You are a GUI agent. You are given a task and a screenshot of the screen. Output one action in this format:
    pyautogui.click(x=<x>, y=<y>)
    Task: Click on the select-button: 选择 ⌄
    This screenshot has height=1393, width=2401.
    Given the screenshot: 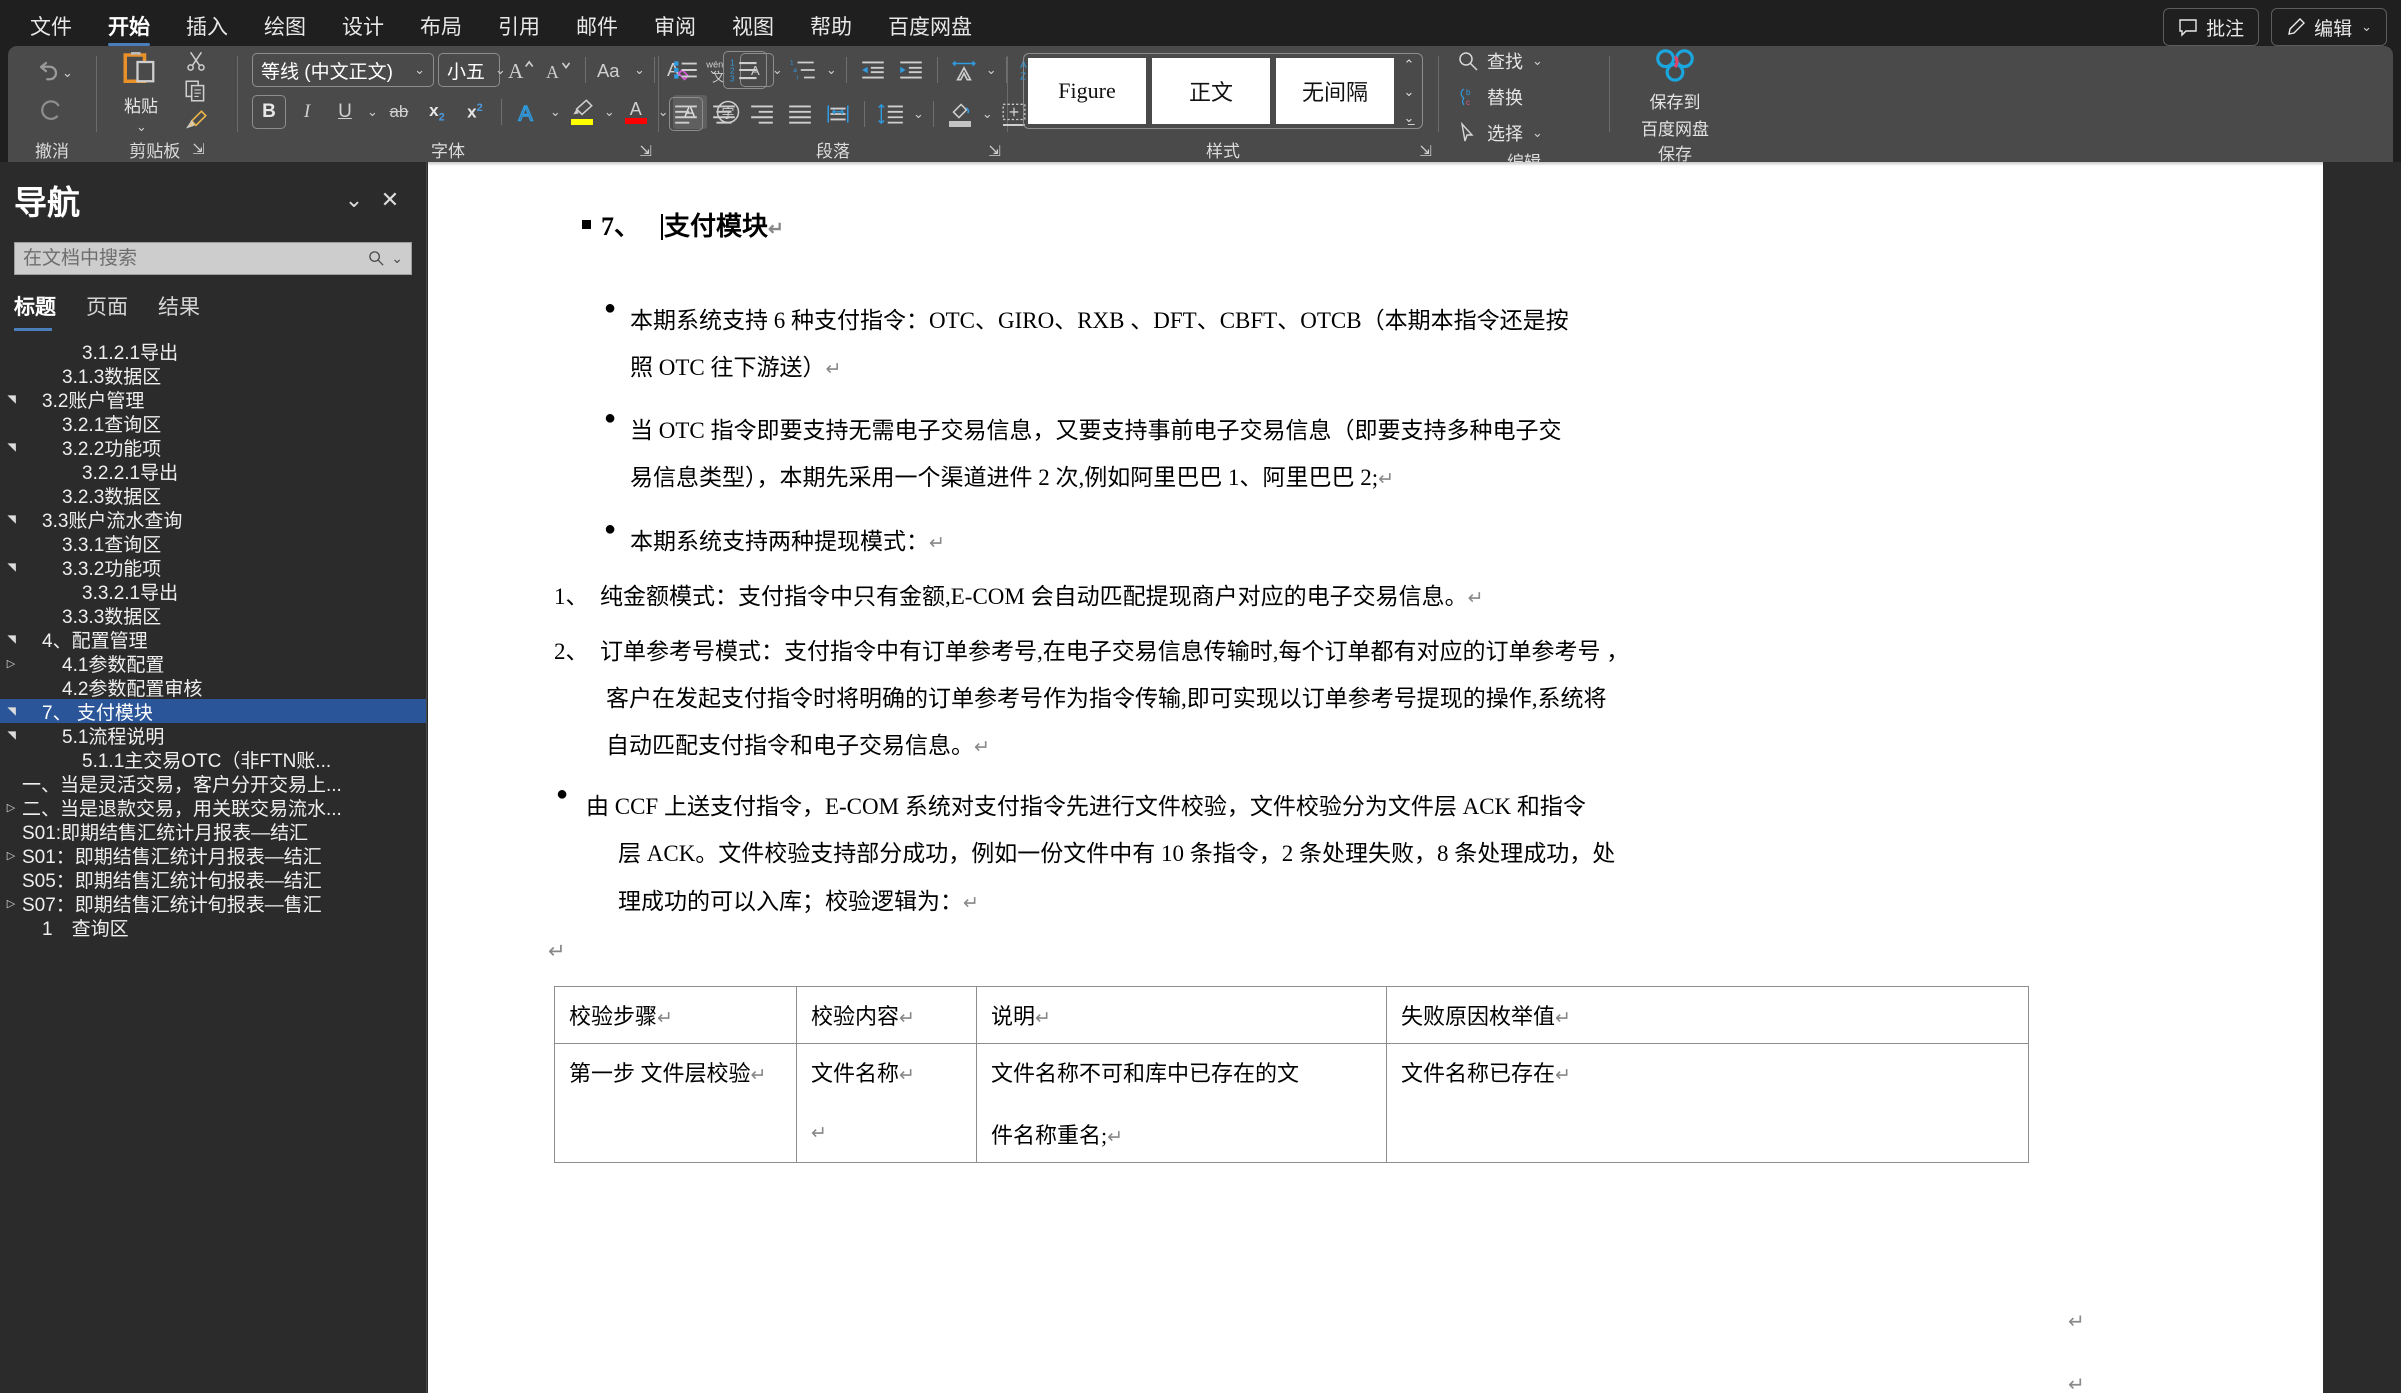 What is the action you would take?
    pyautogui.click(x=1500, y=133)
    